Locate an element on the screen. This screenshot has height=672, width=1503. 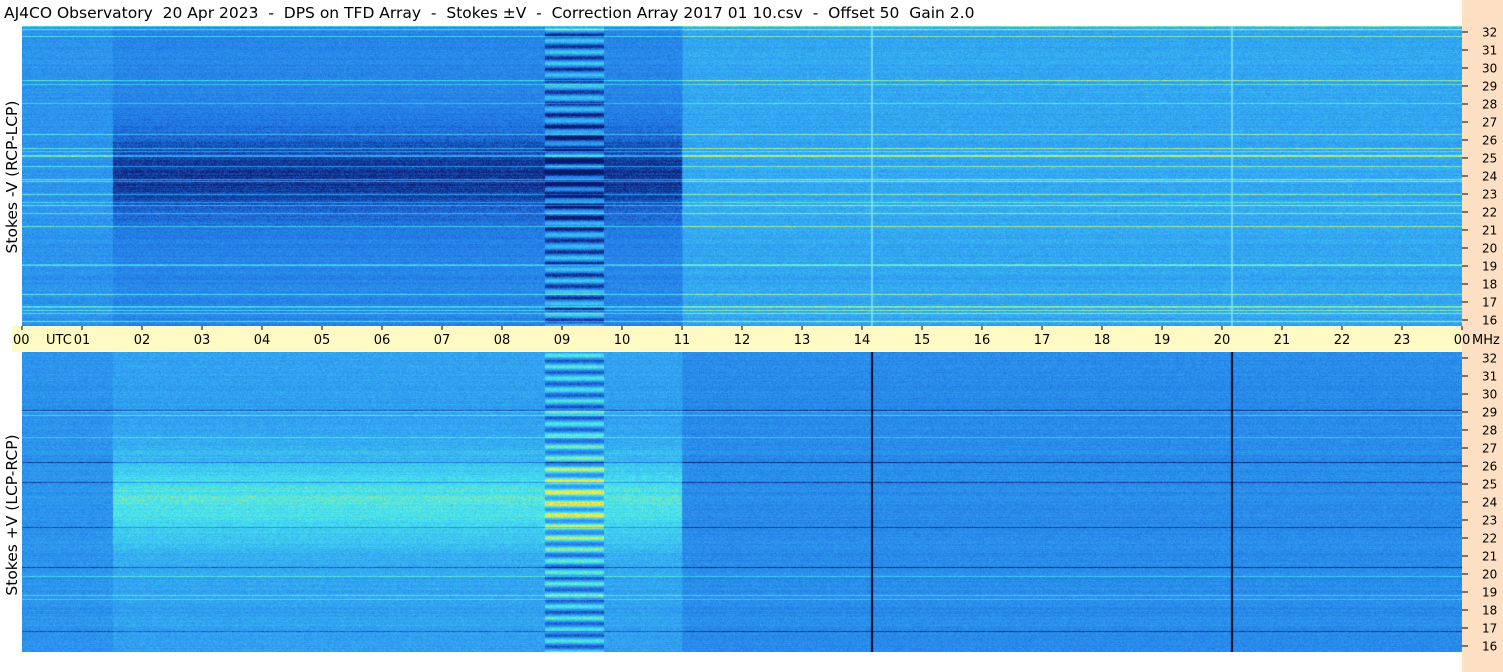
top-panel-ylabel: Stokes -V (RCP-LCP) is located at coordinates (12, 177).